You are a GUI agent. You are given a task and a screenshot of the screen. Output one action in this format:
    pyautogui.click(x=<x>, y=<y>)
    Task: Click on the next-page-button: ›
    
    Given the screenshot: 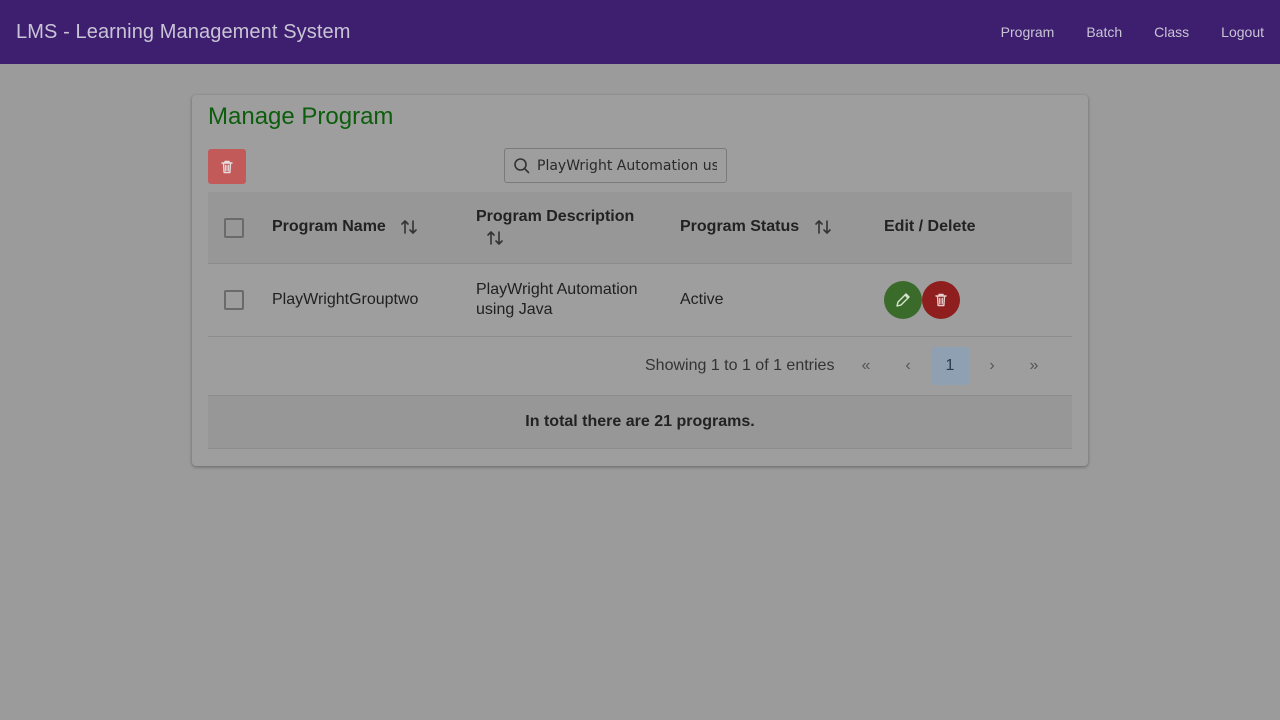 What is the action you would take?
    pyautogui.click(x=992, y=366)
    